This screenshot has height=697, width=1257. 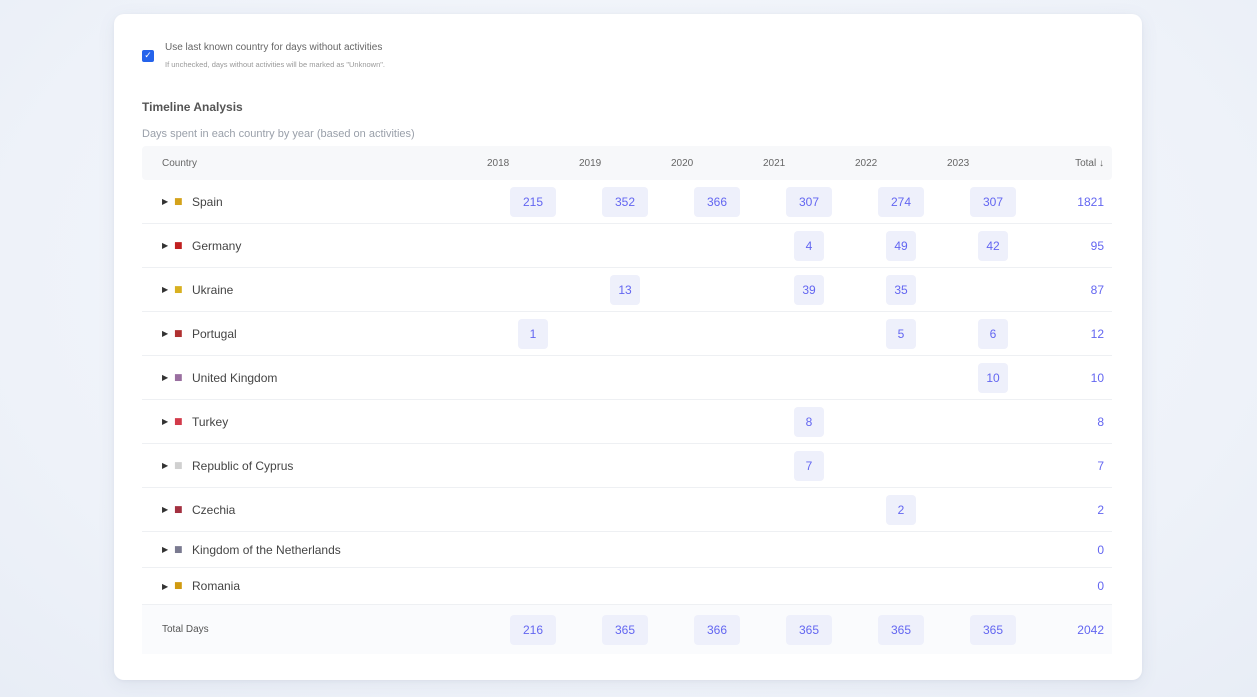 I want to click on footer-year-cell: 216, so click(x=533, y=629).